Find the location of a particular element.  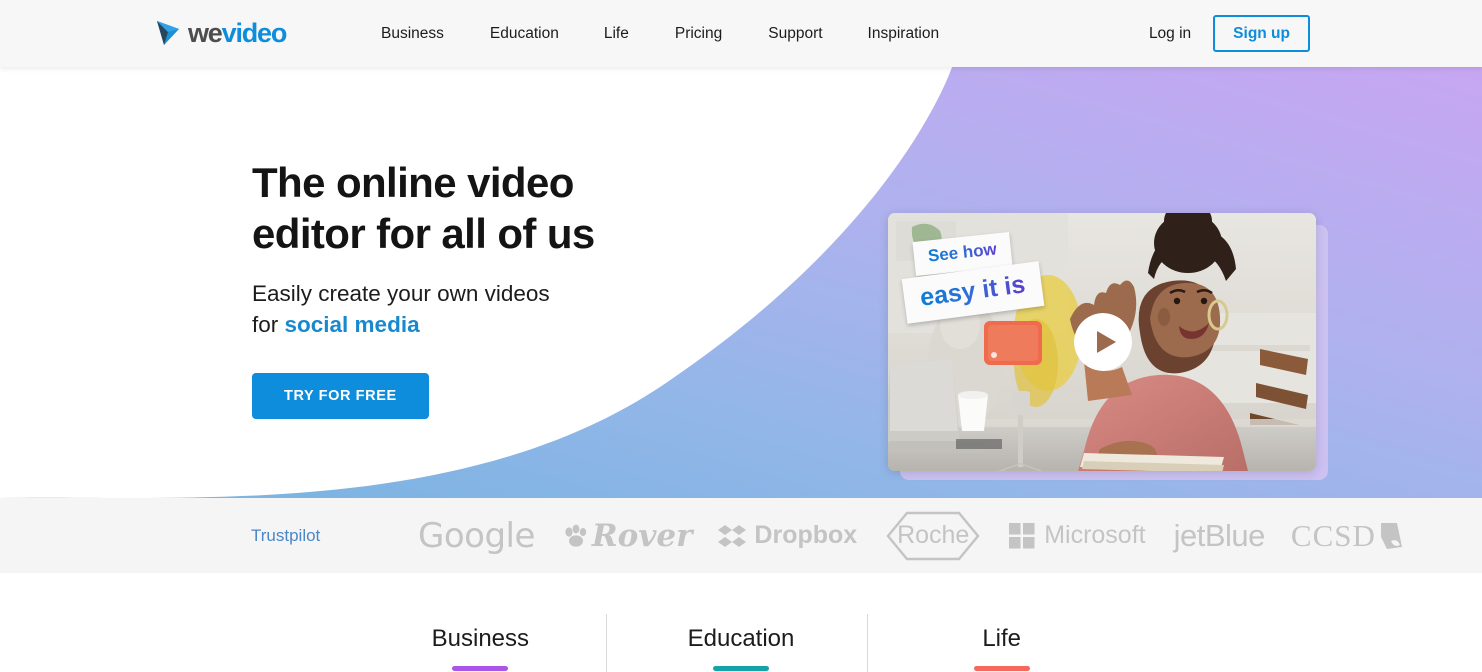

sticker-see-how-text: See how is located at coordinates (962, 252).